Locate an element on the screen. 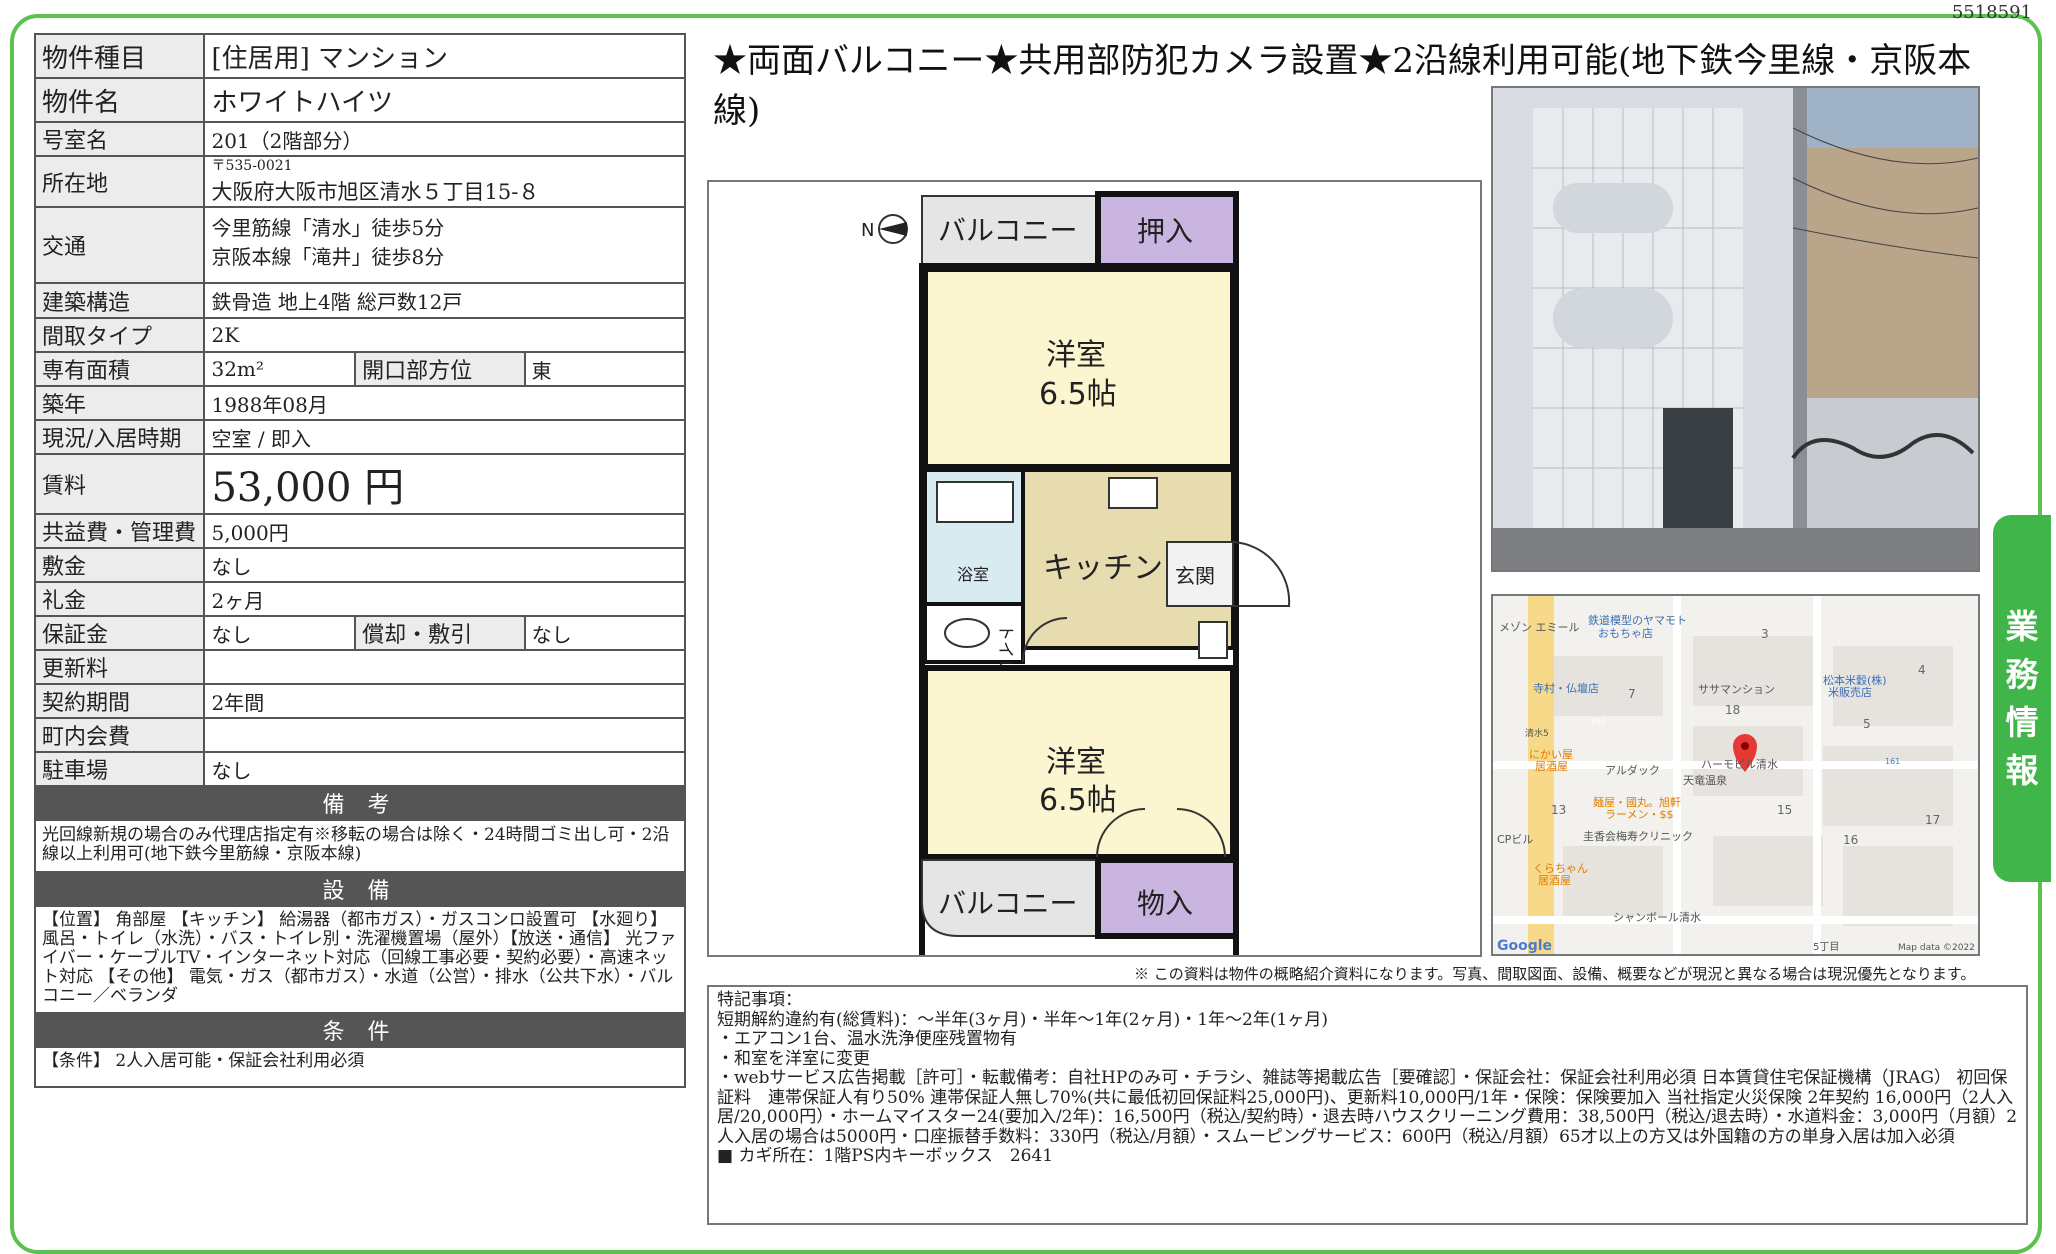 This screenshot has width=2056, height=1254. guarantee-label: 保証金 is located at coordinates (119, 633).